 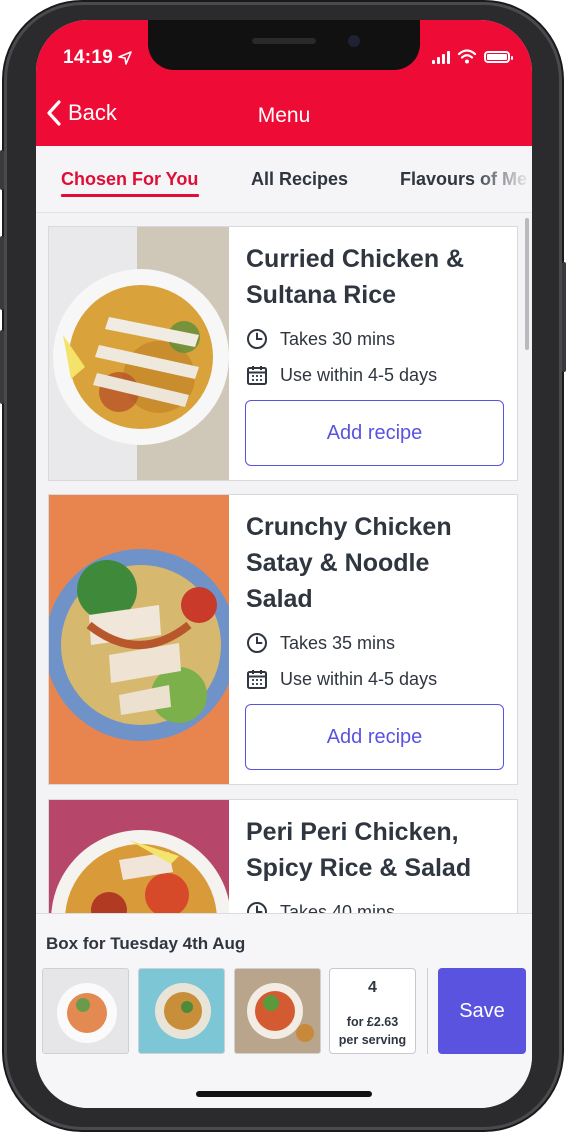 What do you see at coordinates (320, 339) in the screenshot?
I see `cook-time: Takes 30 mins` at bounding box center [320, 339].